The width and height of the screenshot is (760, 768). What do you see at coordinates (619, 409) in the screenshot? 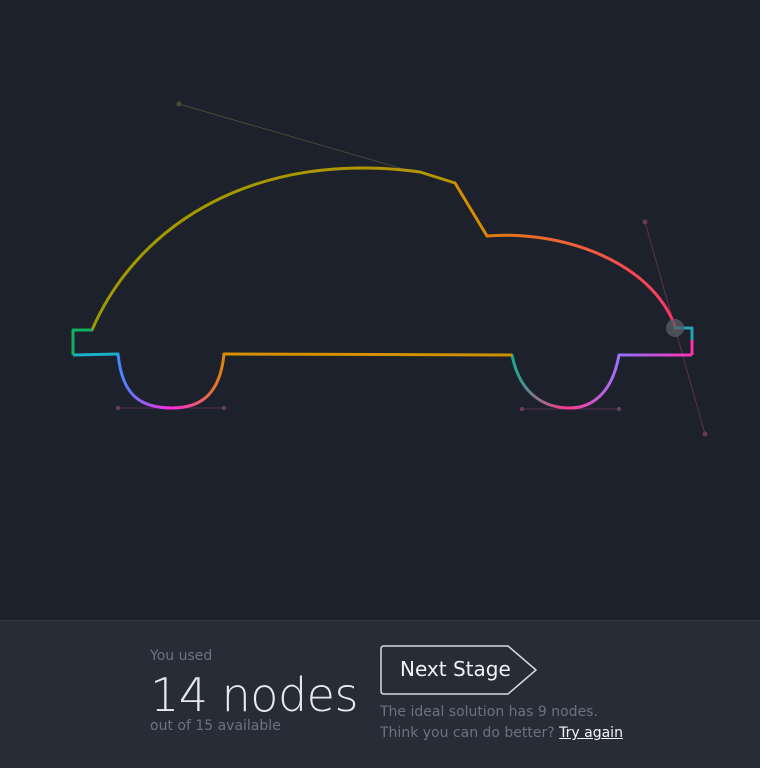
I see `handle-point-wheel-right-b` at bounding box center [619, 409].